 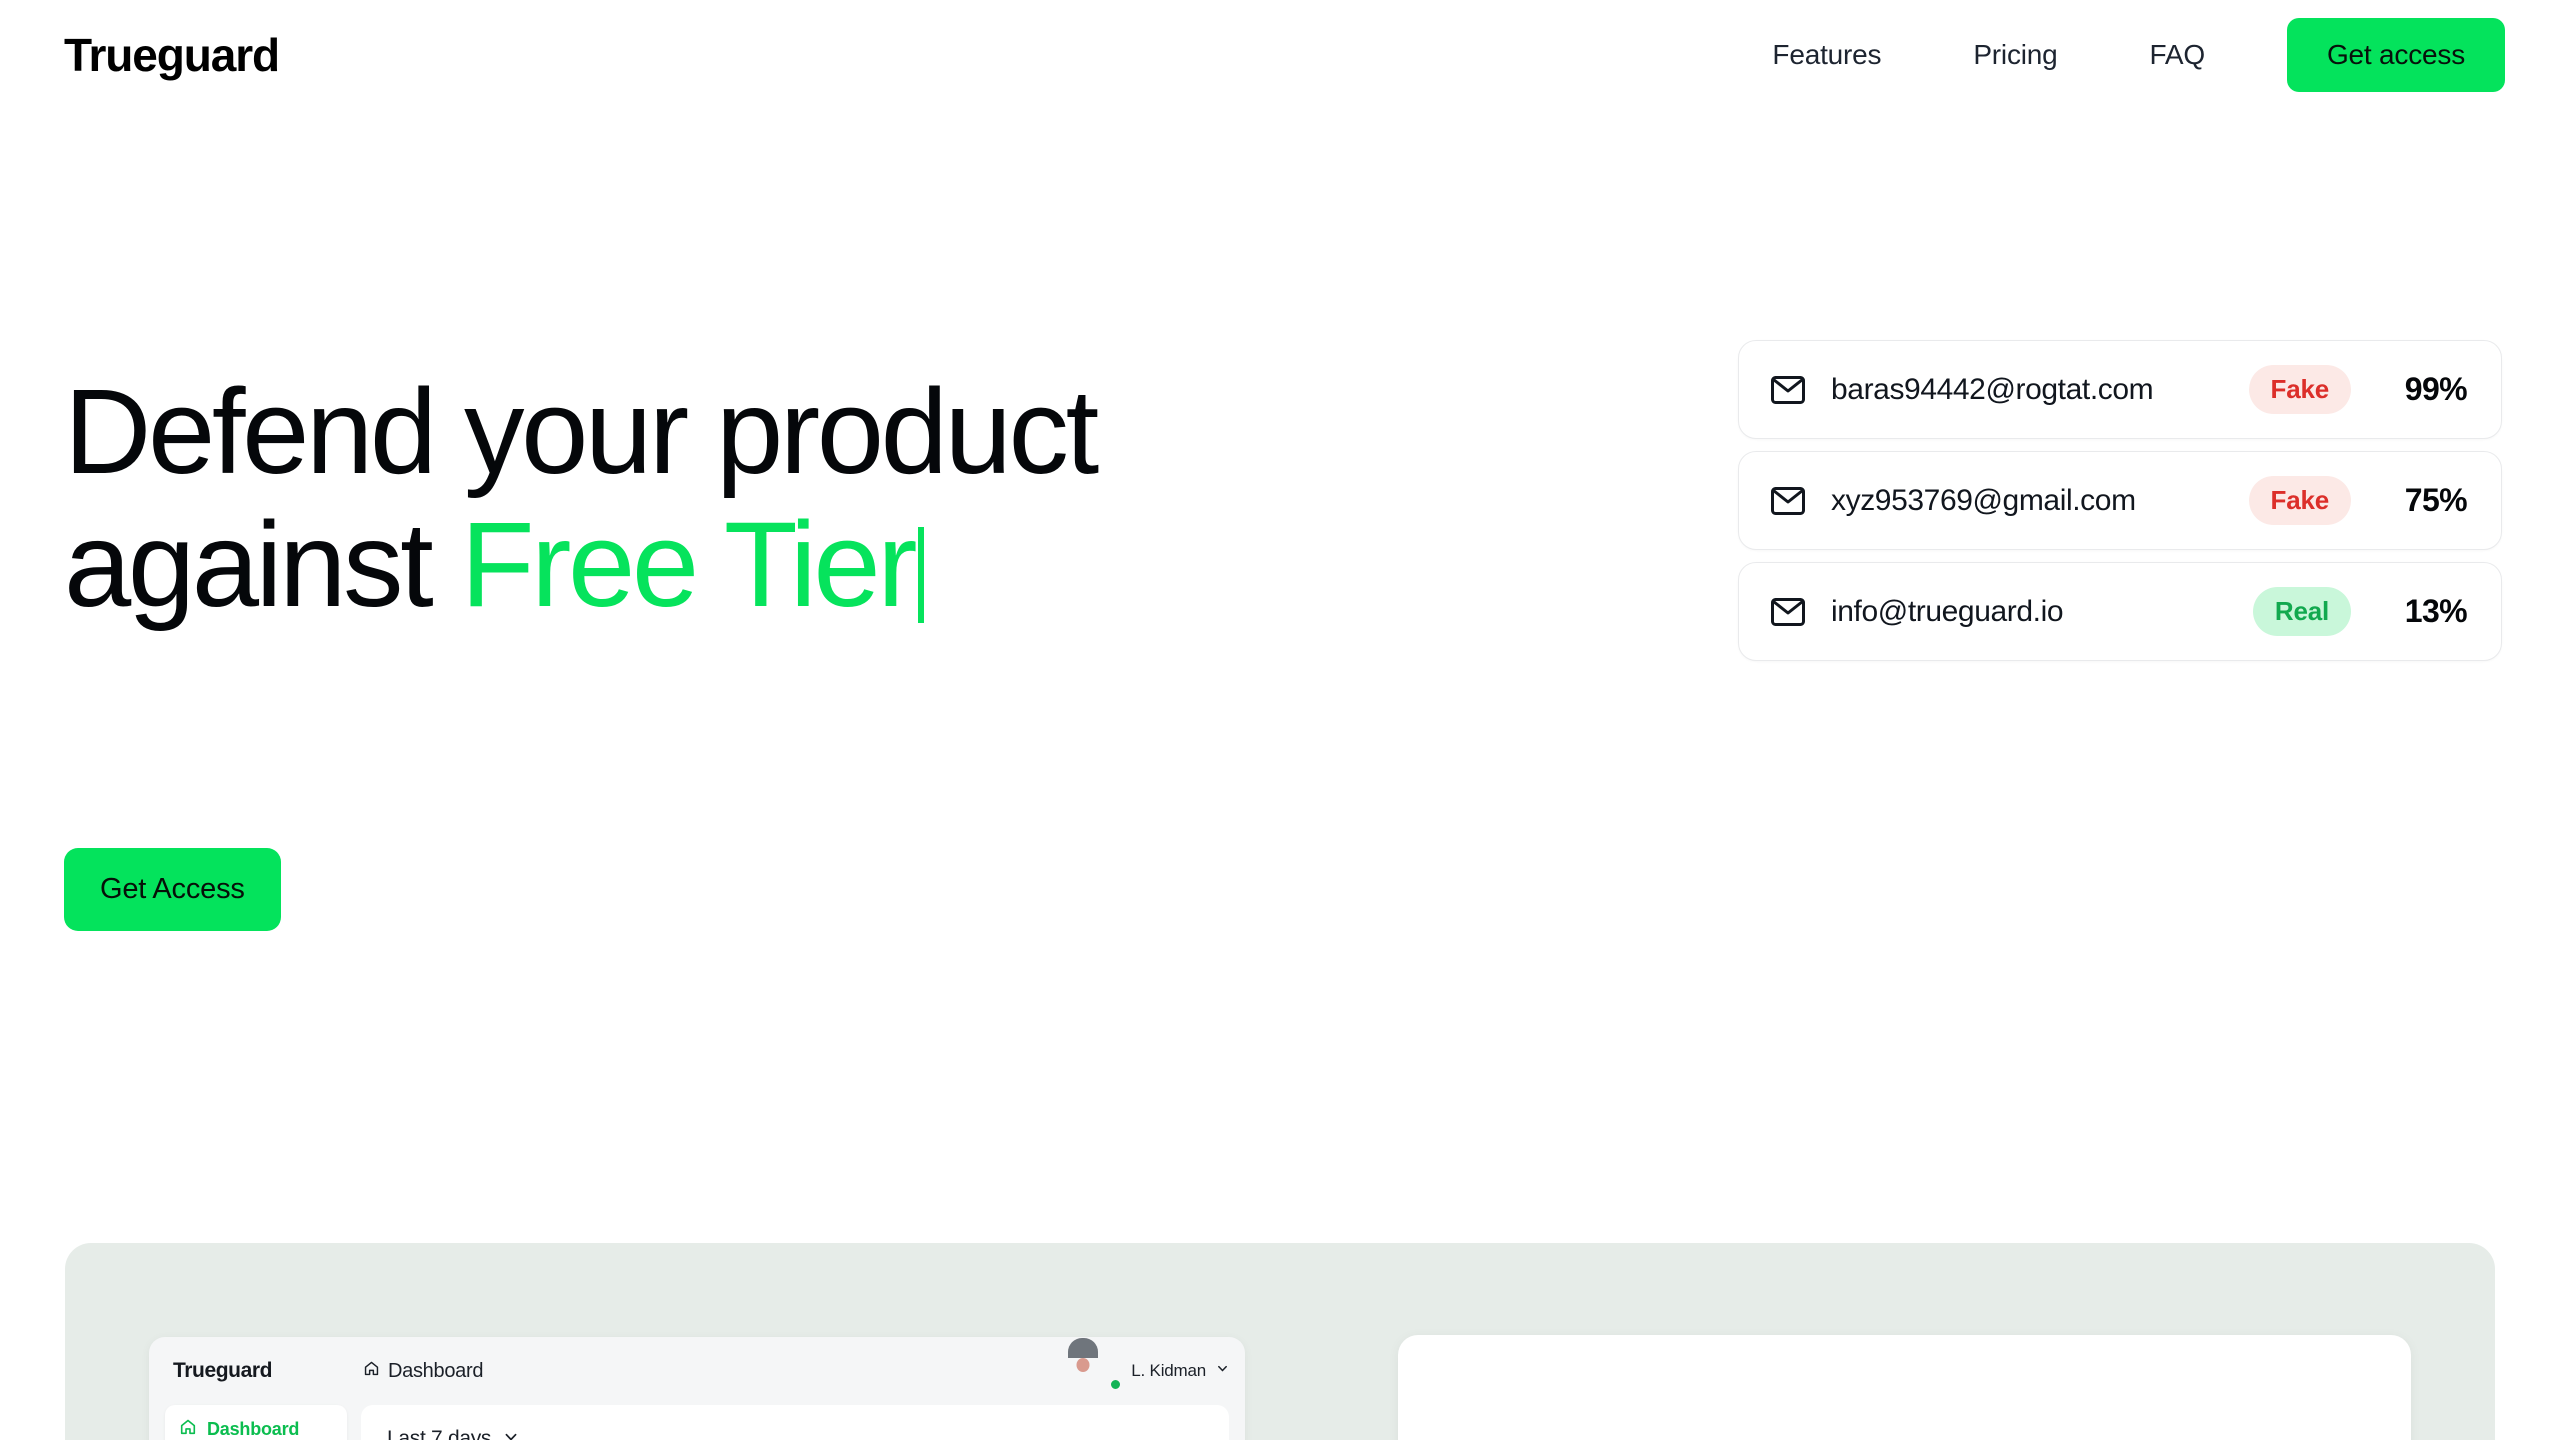 I want to click on sidebar-item-dashboard: Dashboard, so click(x=256, y=1422).